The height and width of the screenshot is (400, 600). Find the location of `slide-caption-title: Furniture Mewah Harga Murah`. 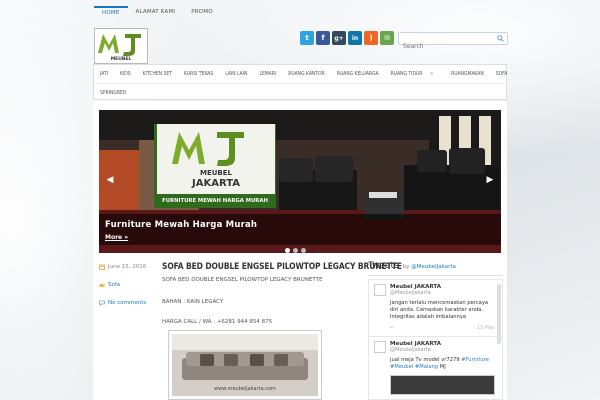

slide-caption-title: Furniture Mewah Harga Murah is located at coordinates (181, 225).